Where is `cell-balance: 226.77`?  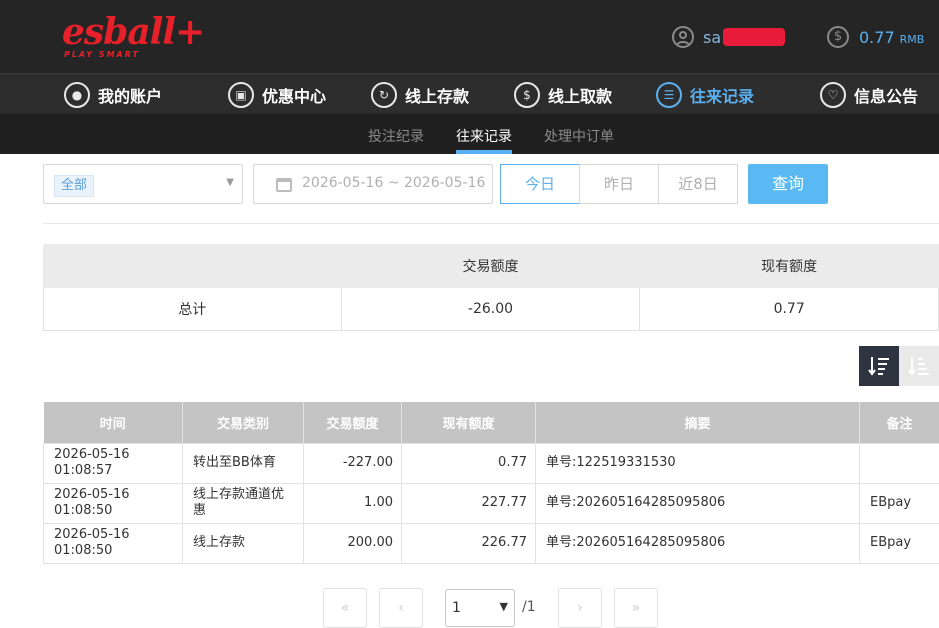
cell-balance: 226.77 is located at coordinates (469, 543).